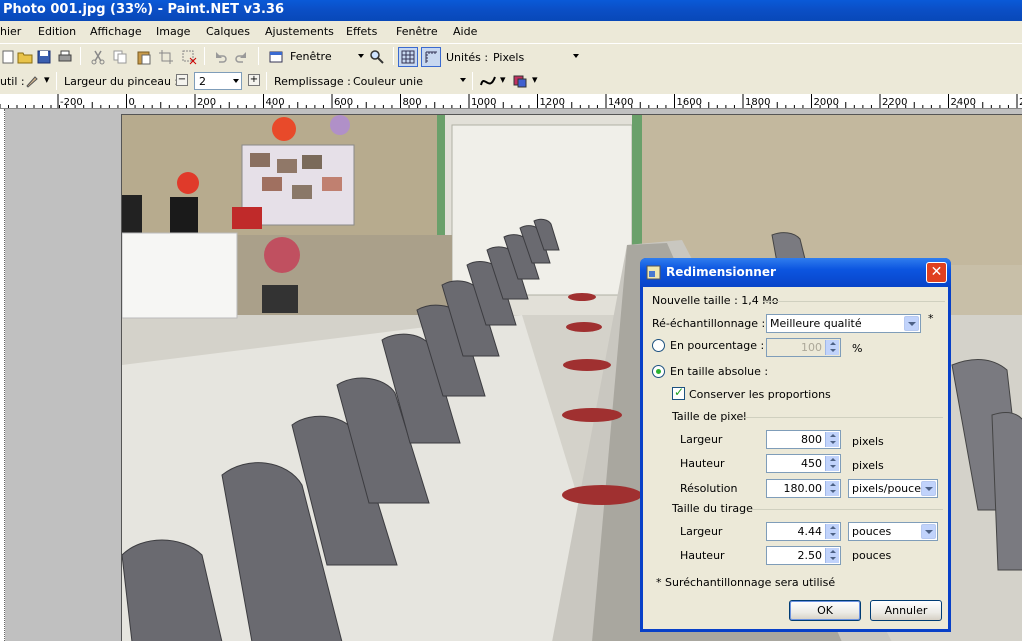  Describe the element at coordinates (712, 508) in the screenshot. I see `print-size-group-label: Taille du tirage` at that location.